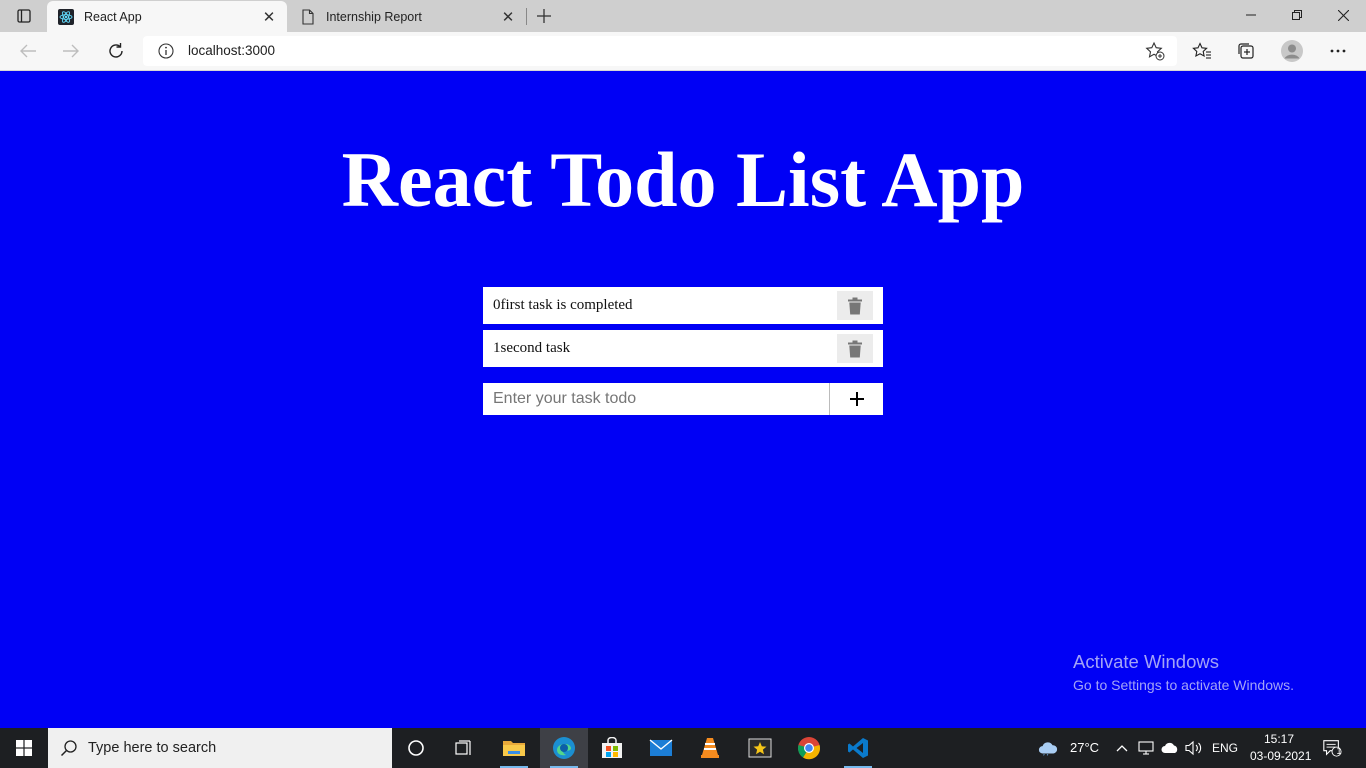 This screenshot has height=768, width=1366. I want to click on notification-center-button: 1, so click(1332, 748).